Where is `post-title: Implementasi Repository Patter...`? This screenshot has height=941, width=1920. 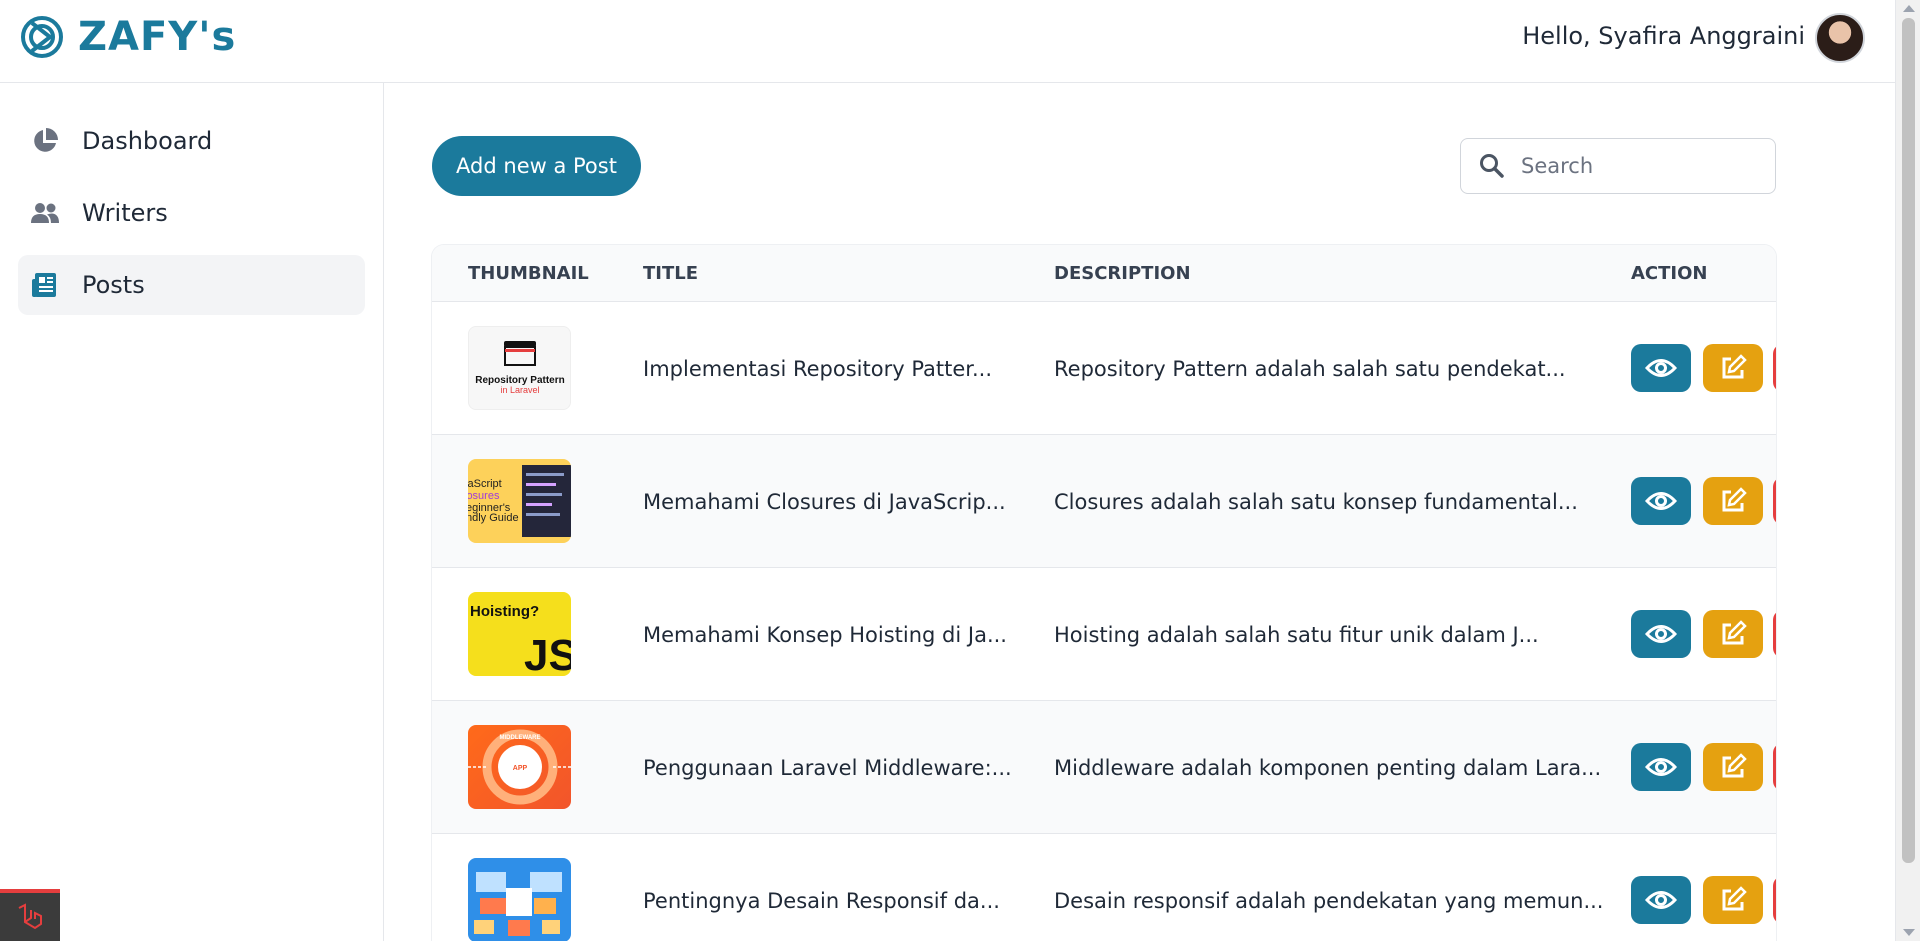 post-title: Implementasi Repository Patter... is located at coordinates (818, 369).